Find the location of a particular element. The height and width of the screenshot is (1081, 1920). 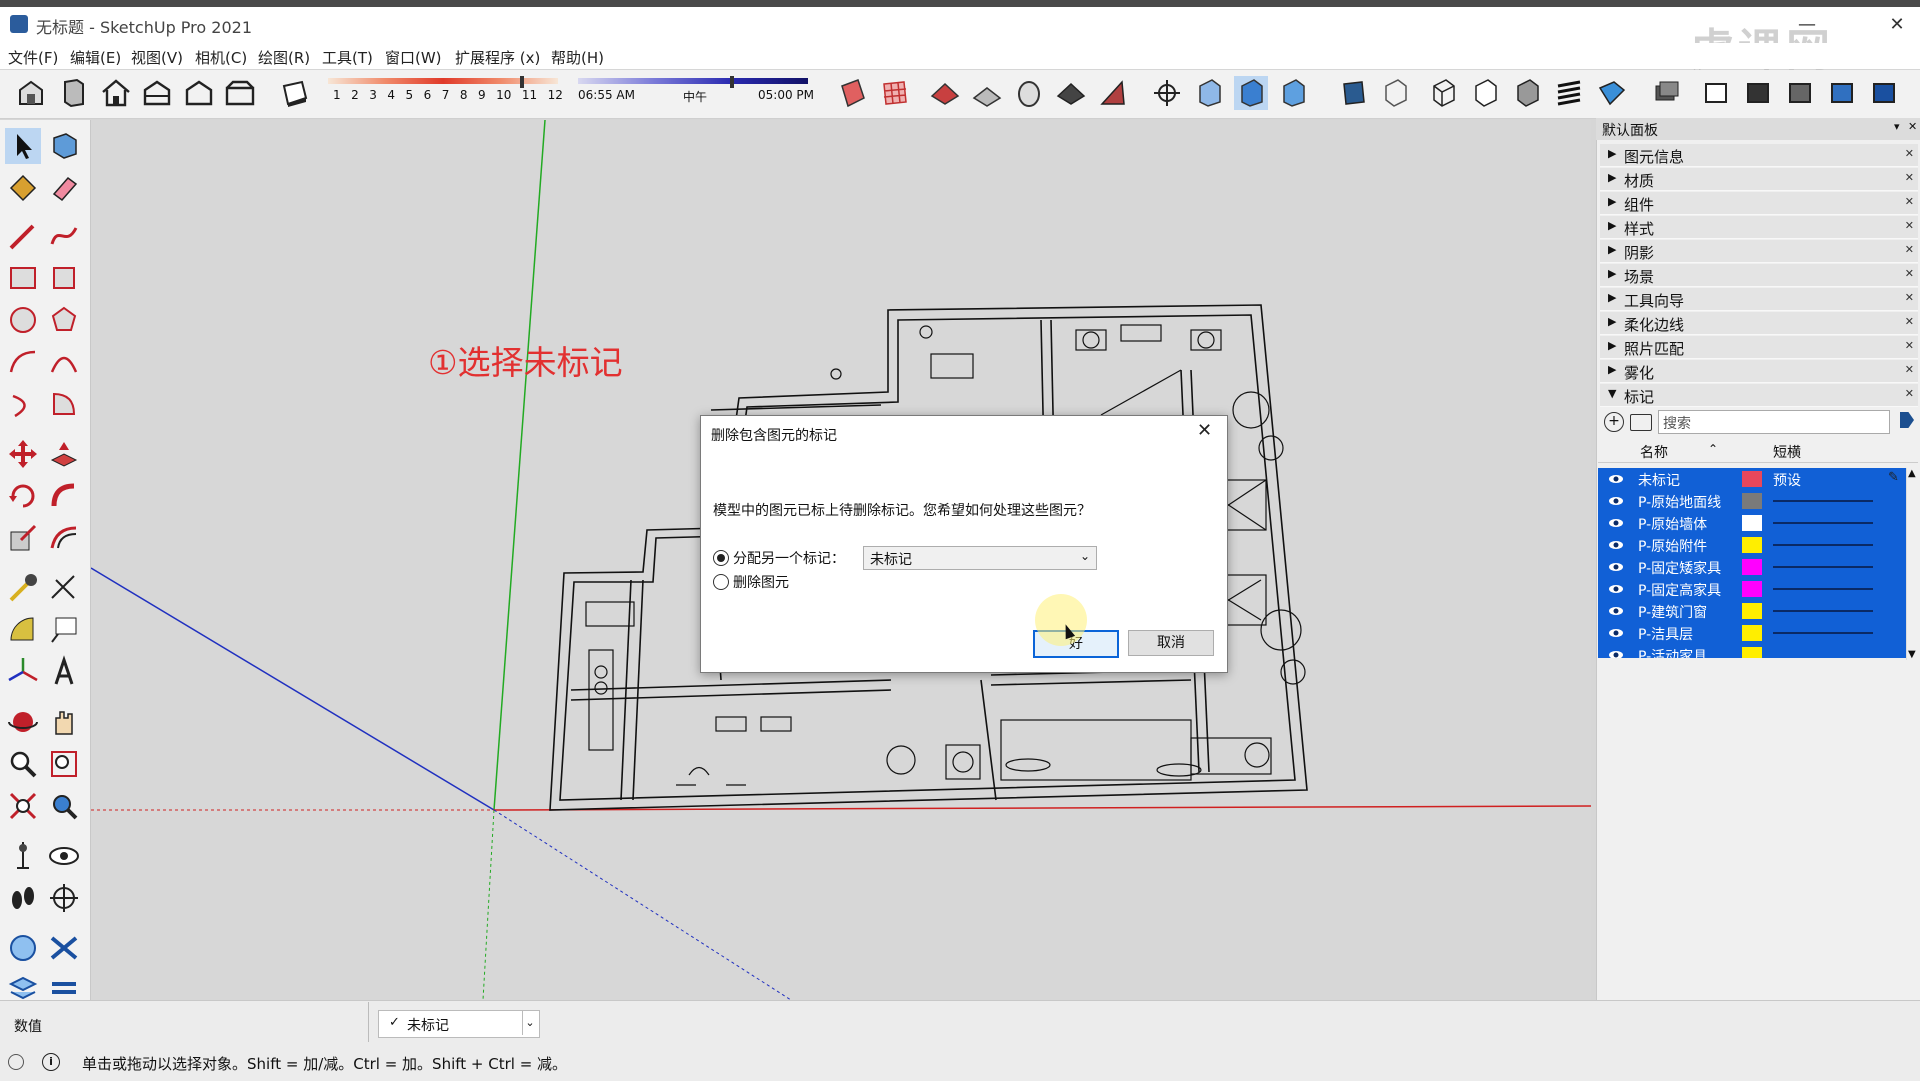

axes-icon is located at coordinates (1167, 93).